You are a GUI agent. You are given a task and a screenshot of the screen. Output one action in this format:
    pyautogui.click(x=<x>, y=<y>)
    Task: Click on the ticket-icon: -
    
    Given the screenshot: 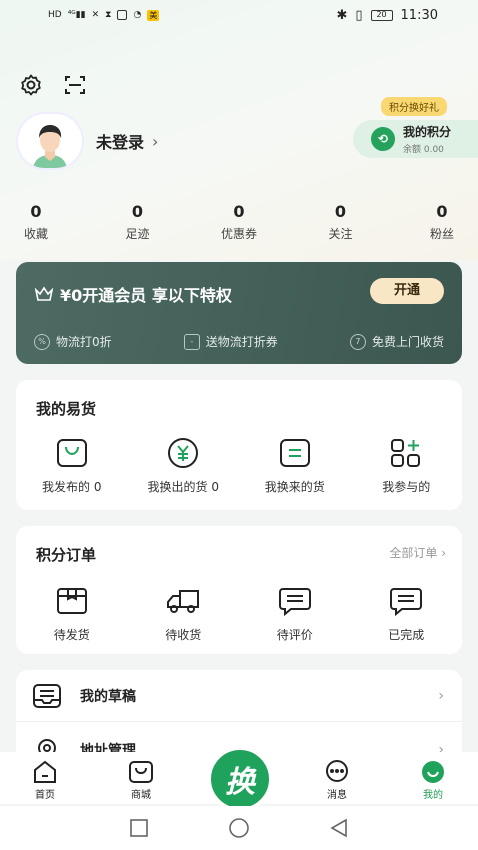 What is the action you would take?
    pyautogui.click(x=191, y=341)
    